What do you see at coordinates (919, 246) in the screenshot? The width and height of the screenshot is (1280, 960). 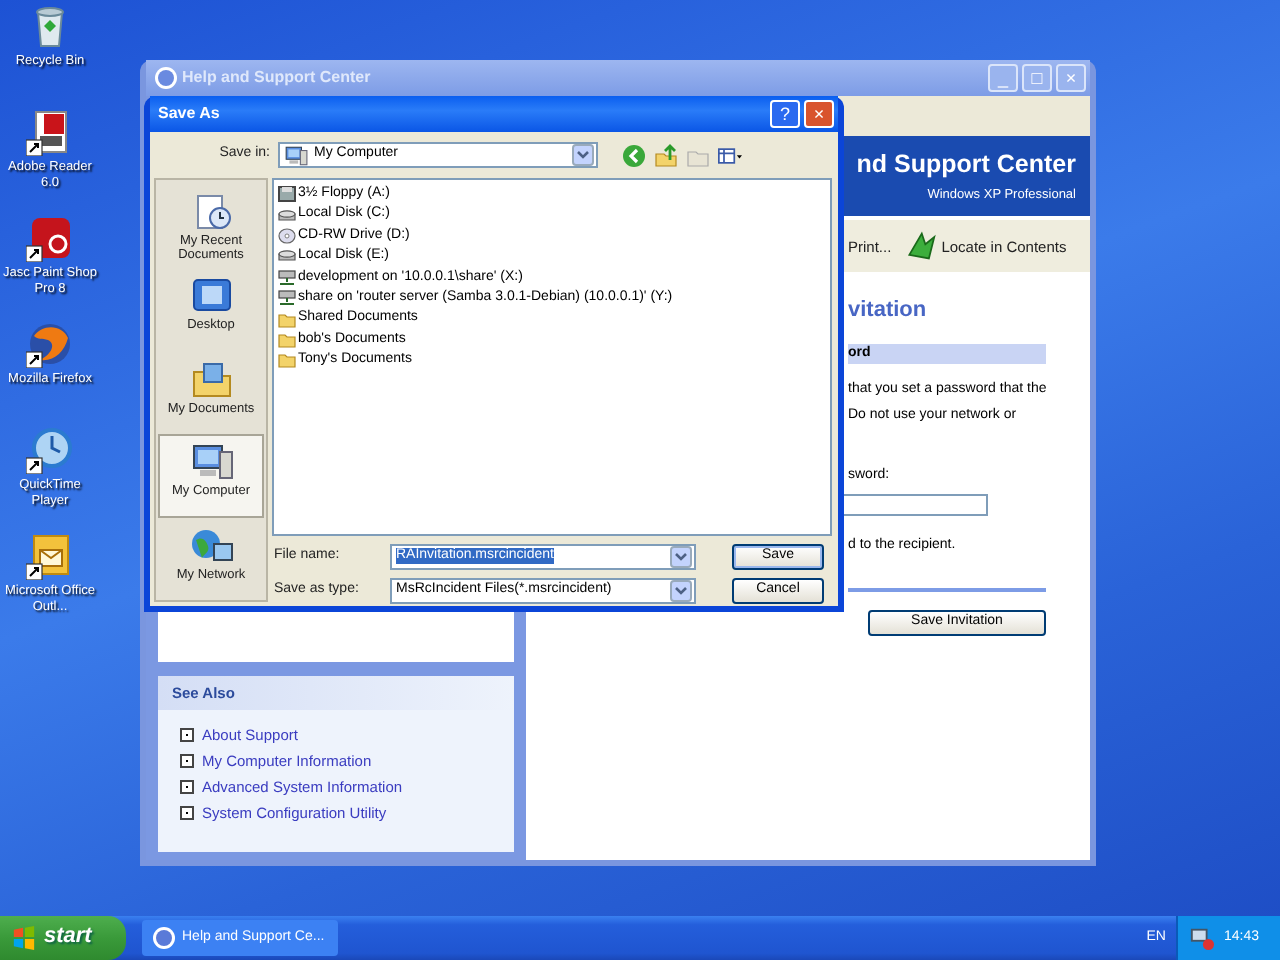 I see `arrow-icon` at bounding box center [919, 246].